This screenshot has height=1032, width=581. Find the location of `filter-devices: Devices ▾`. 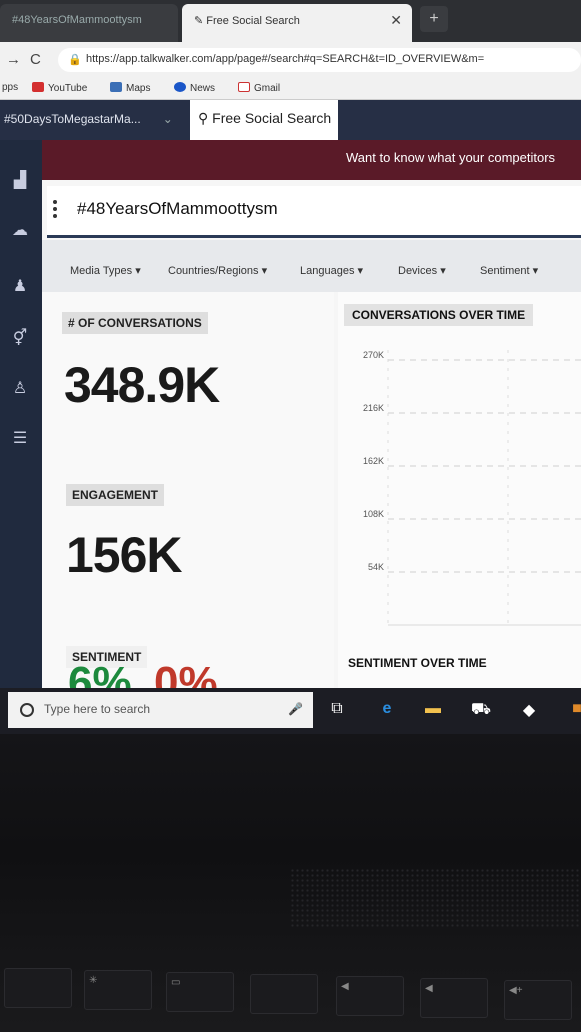

filter-devices: Devices ▾ is located at coordinates (422, 270).